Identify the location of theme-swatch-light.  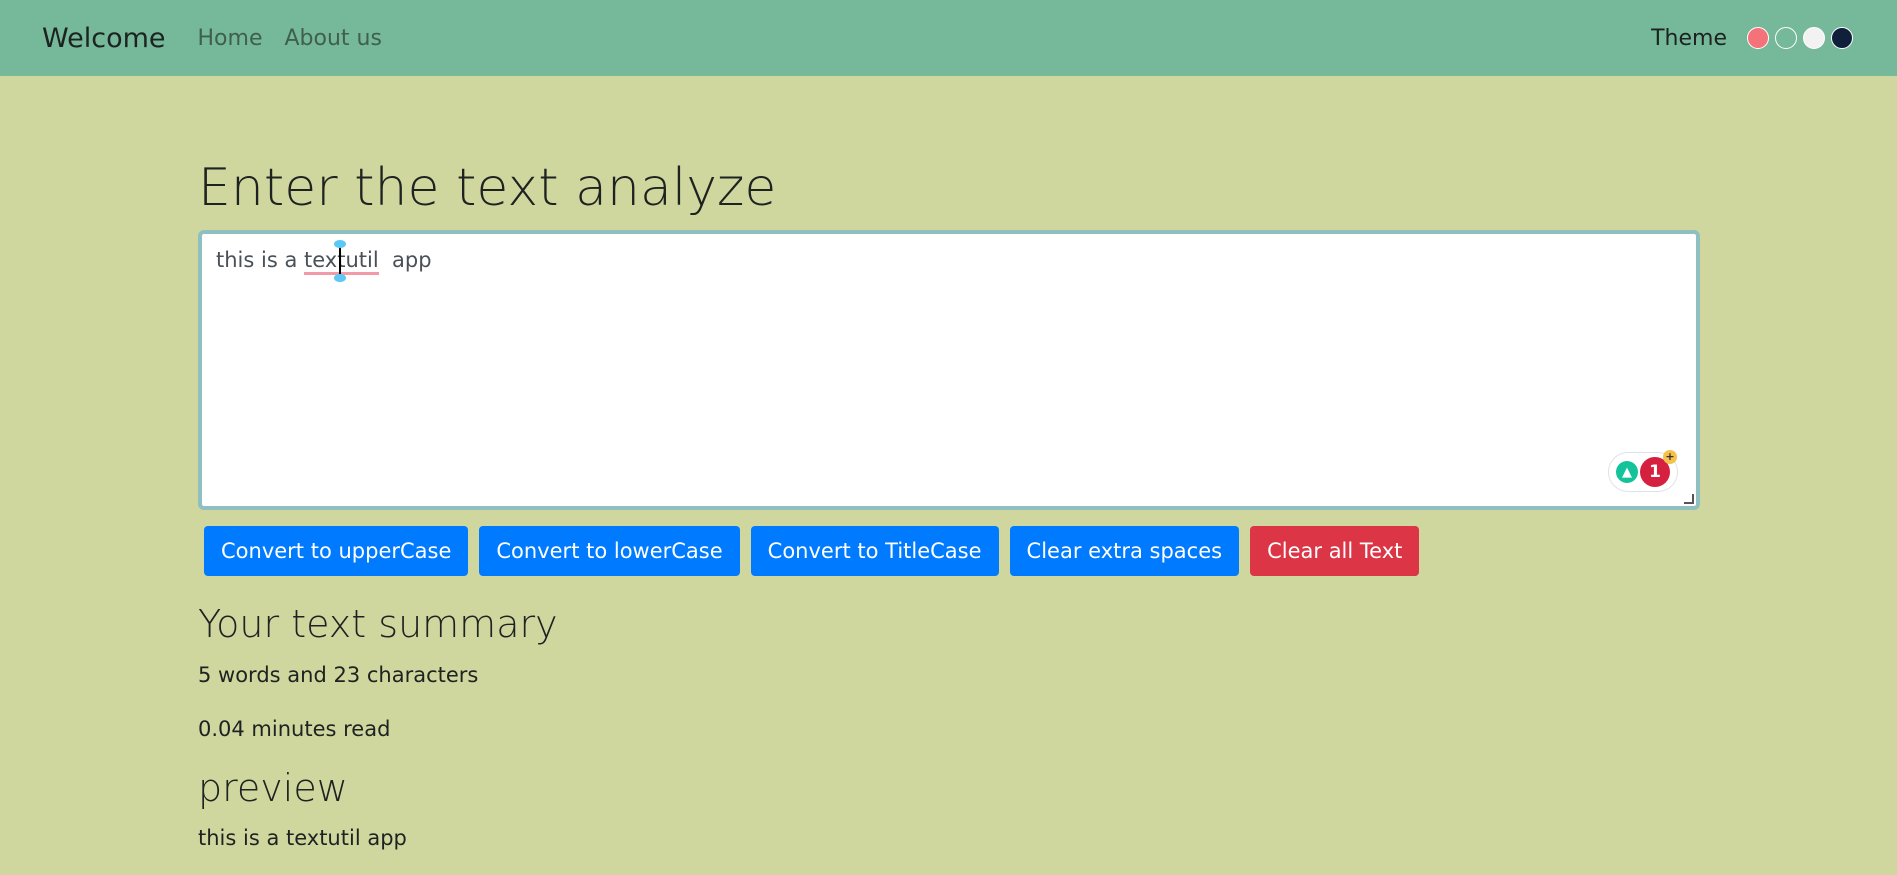
(1814, 38).